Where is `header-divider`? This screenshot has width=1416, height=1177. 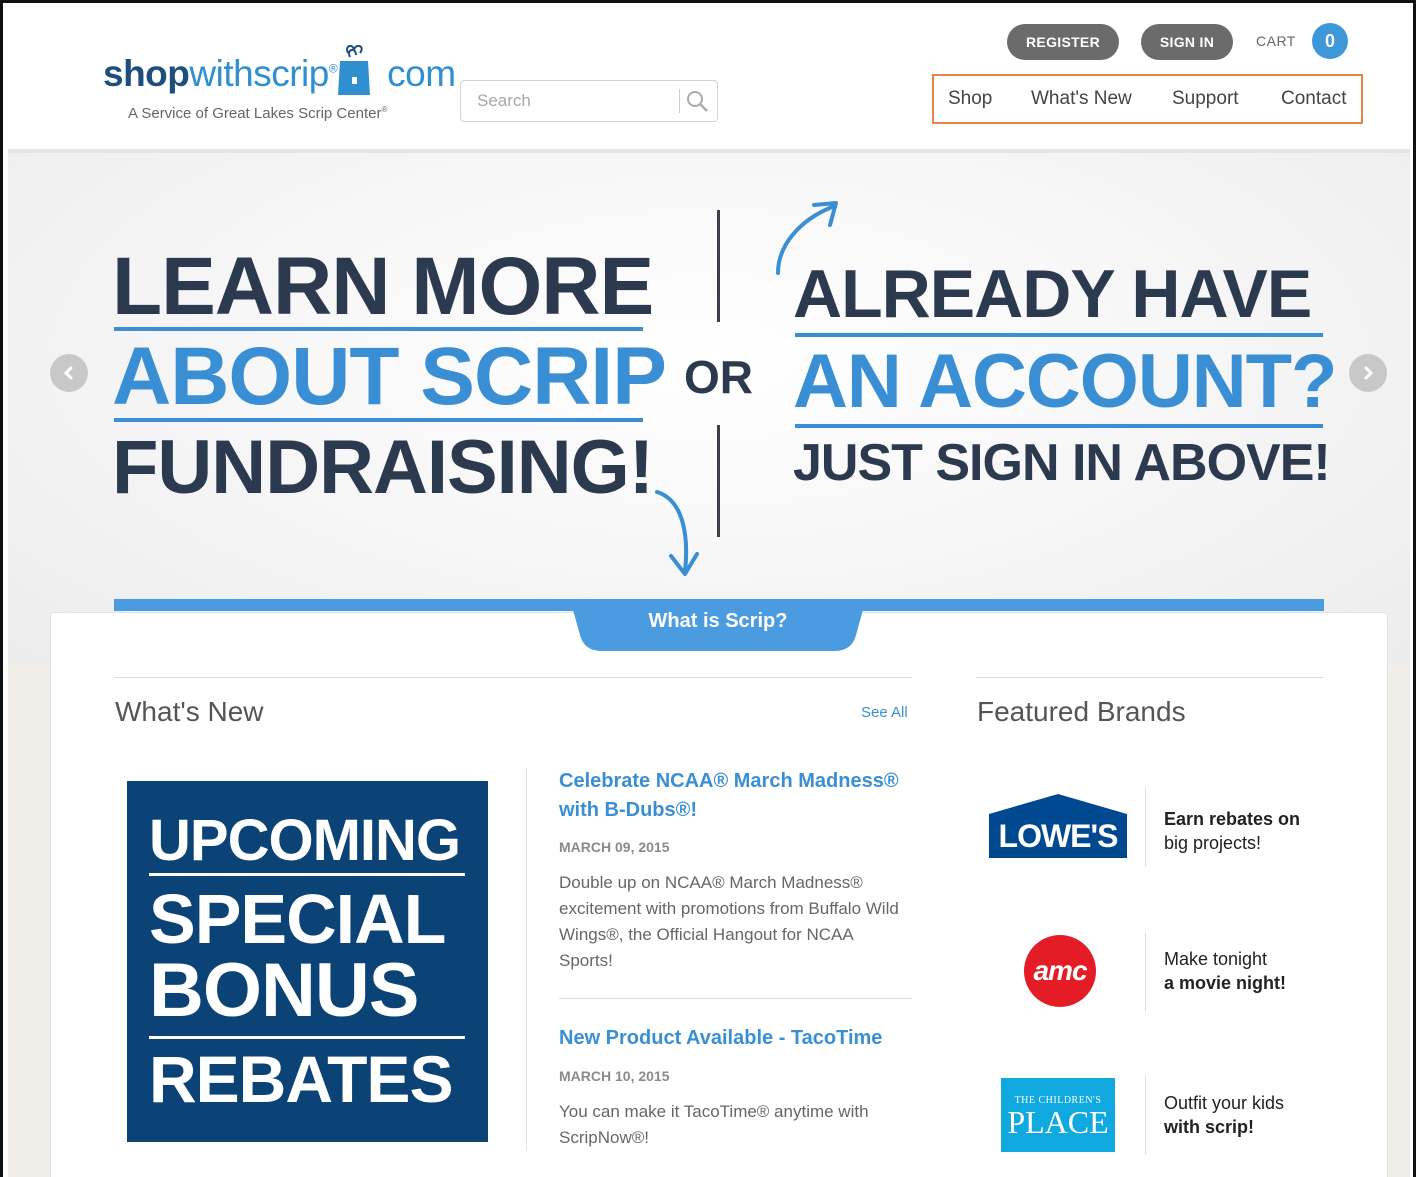 header-divider is located at coordinates (709, 151).